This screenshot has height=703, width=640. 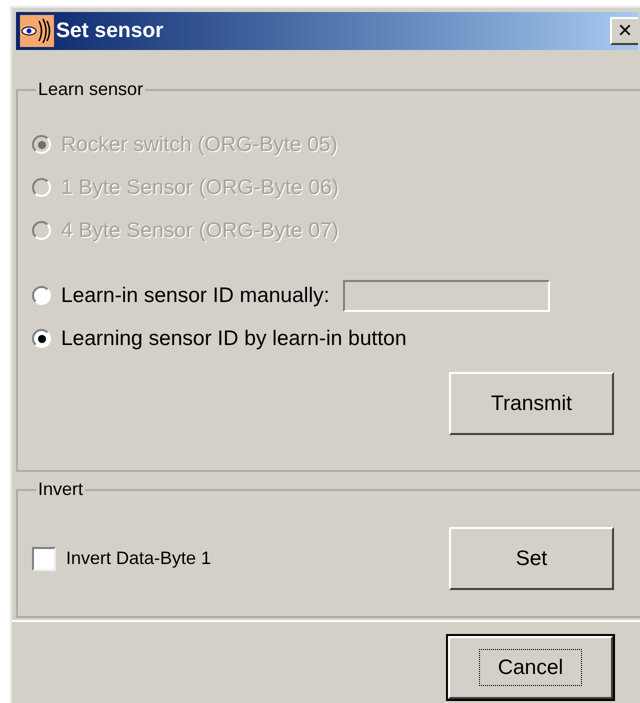 What do you see at coordinates (530, 667) in the screenshot?
I see `cancel-button: Cancel` at bounding box center [530, 667].